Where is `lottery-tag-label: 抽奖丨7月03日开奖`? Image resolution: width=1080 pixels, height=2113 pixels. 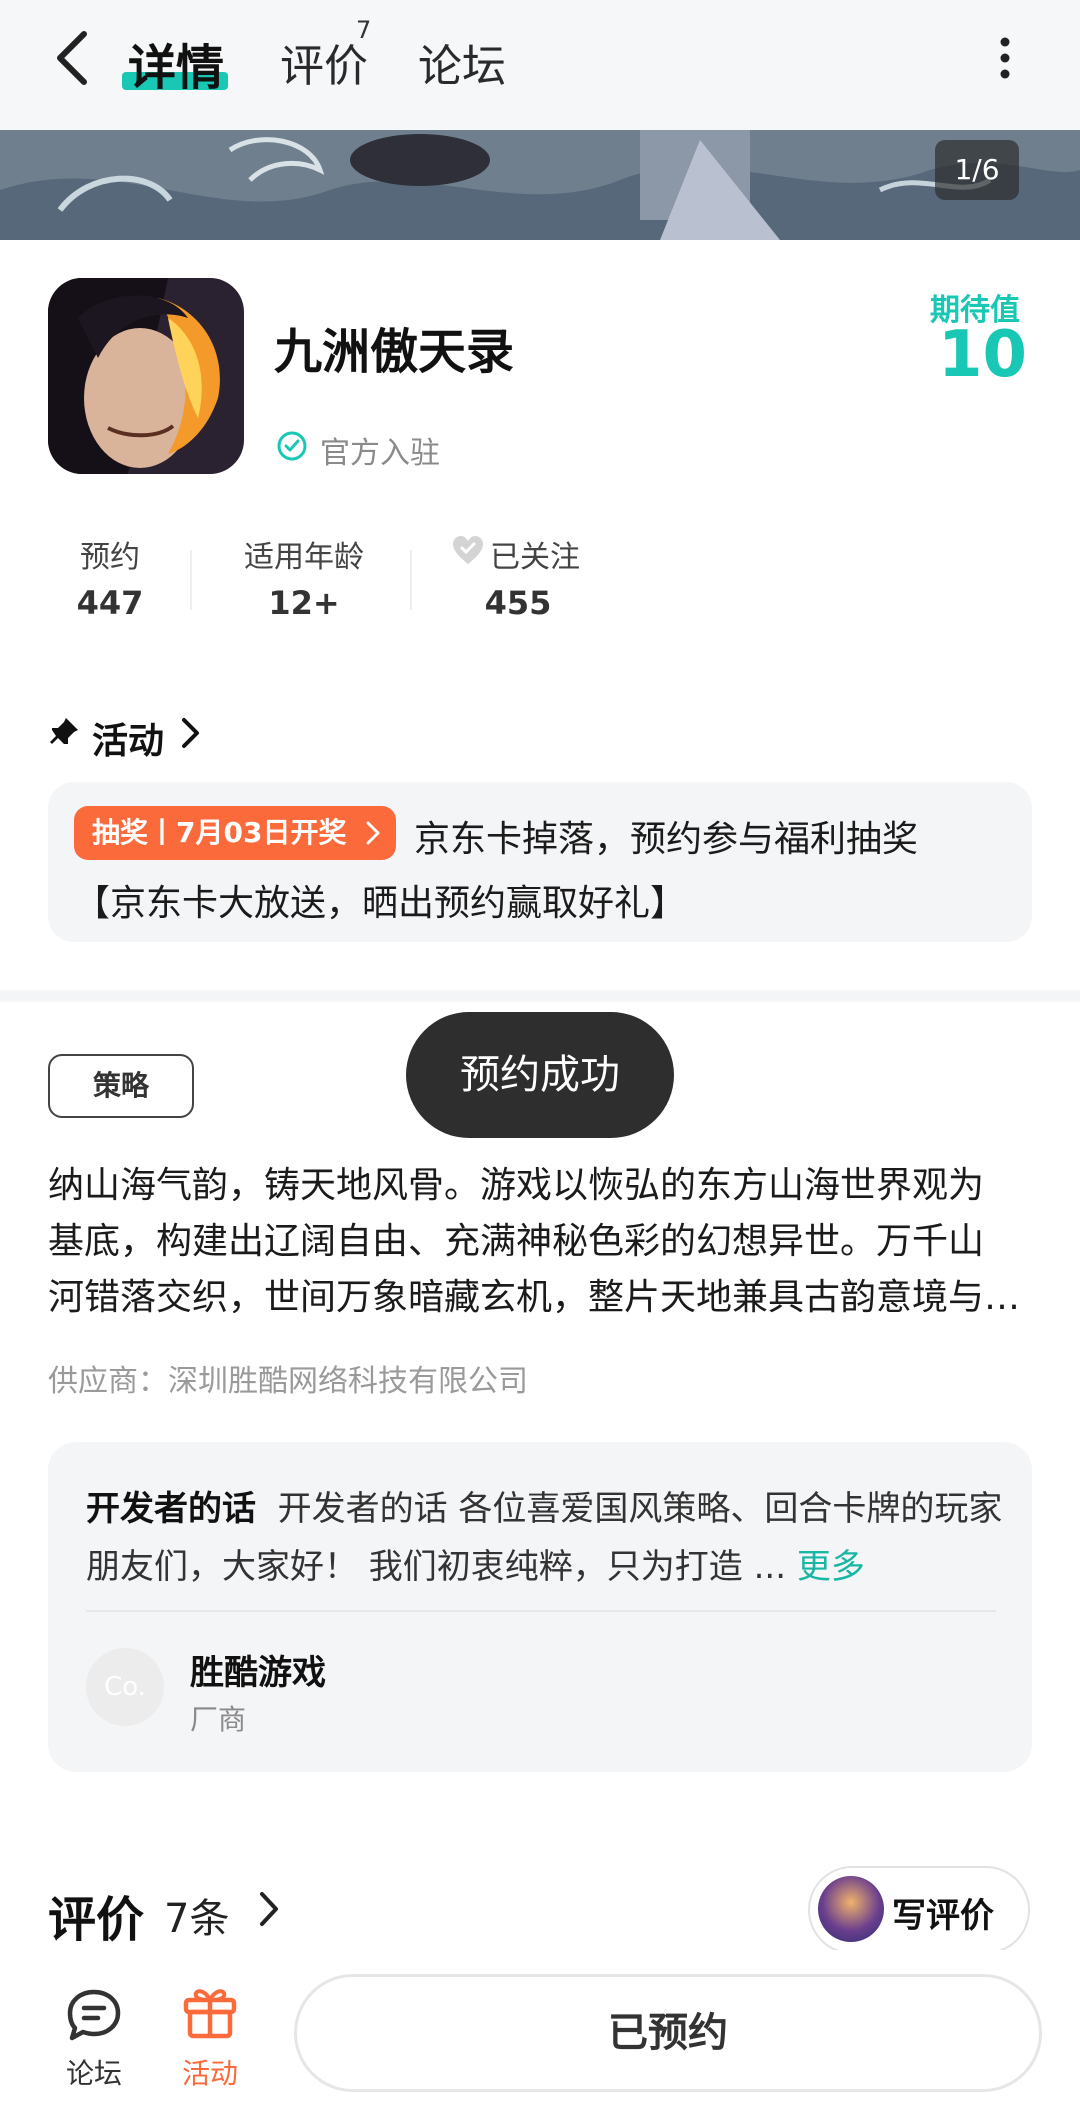
lottery-tag-label: 抽奖丨7月03日开奖 is located at coordinates (219, 832).